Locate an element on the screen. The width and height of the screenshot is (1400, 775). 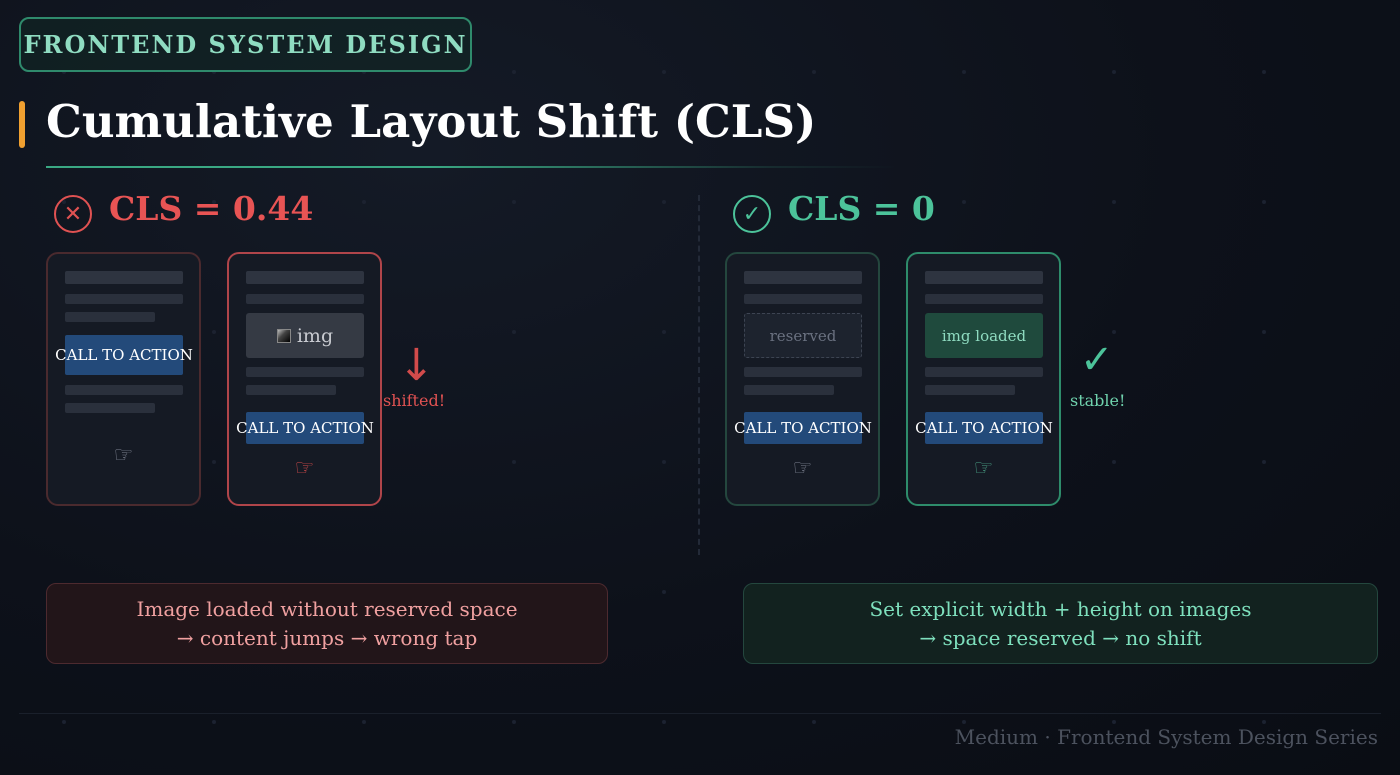
shifted-note: shifted! is located at coordinates (414, 400).